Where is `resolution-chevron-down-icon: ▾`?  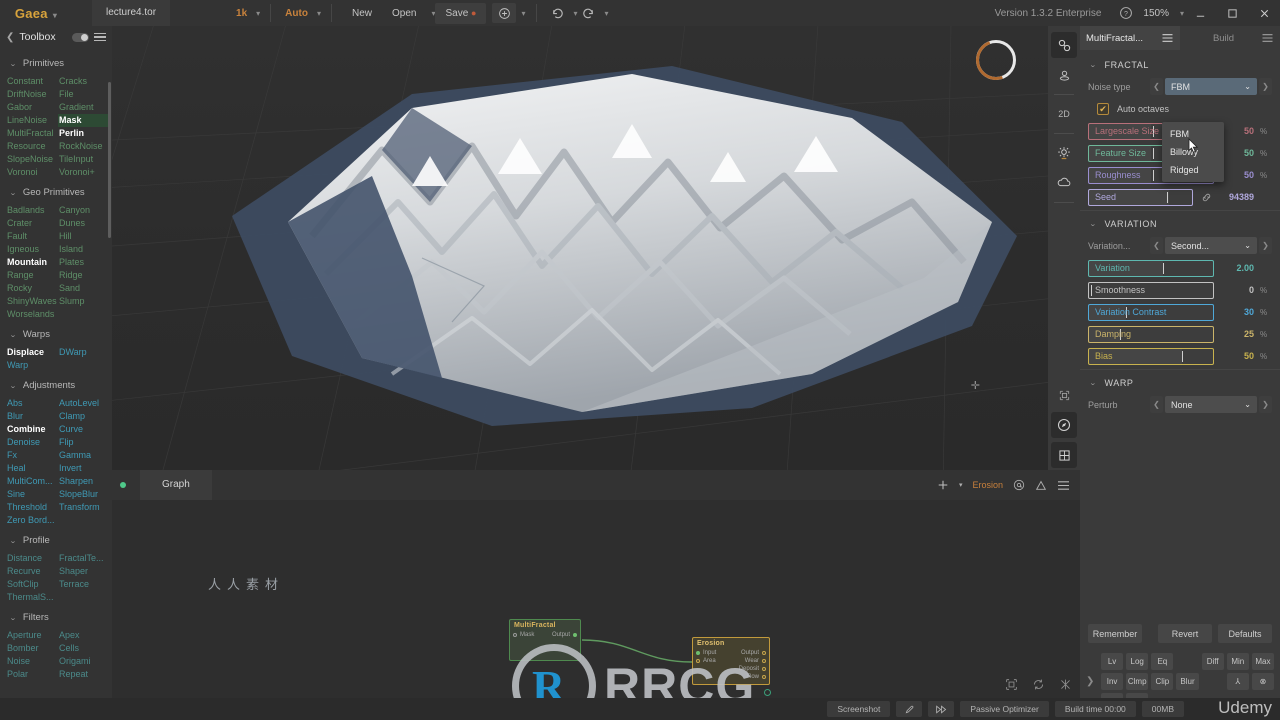
resolution-chevron-down-icon: ▾ is located at coordinates (258, 13).